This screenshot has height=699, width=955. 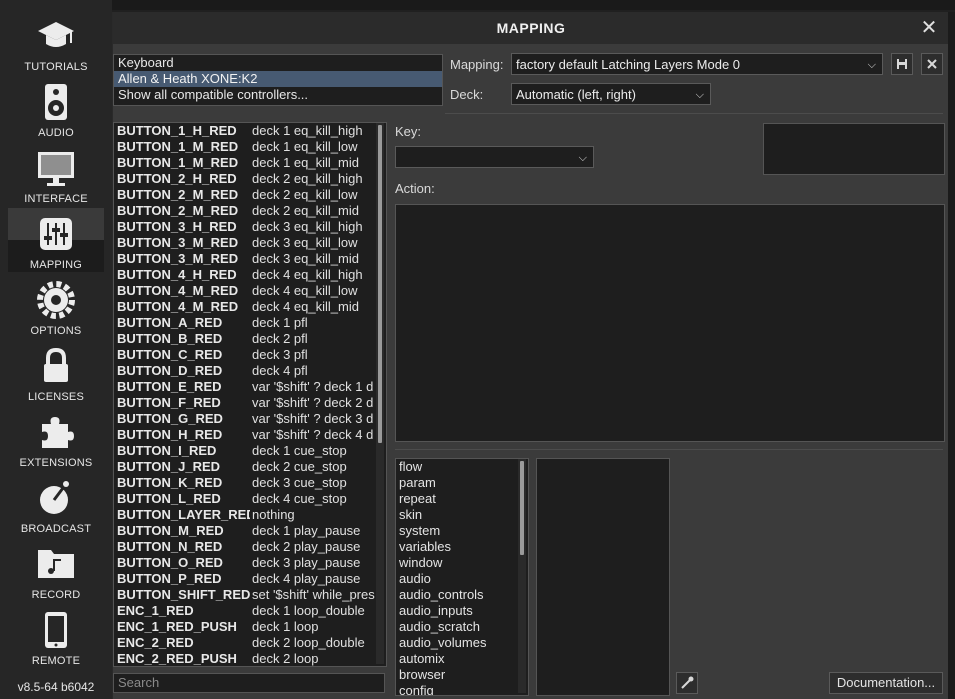 What do you see at coordinates (250, 435) in the screenshot?
I see `table-row: BUTTON_H_RED var '$shift' ? deck 4 d` at bounding box center [250, 435].